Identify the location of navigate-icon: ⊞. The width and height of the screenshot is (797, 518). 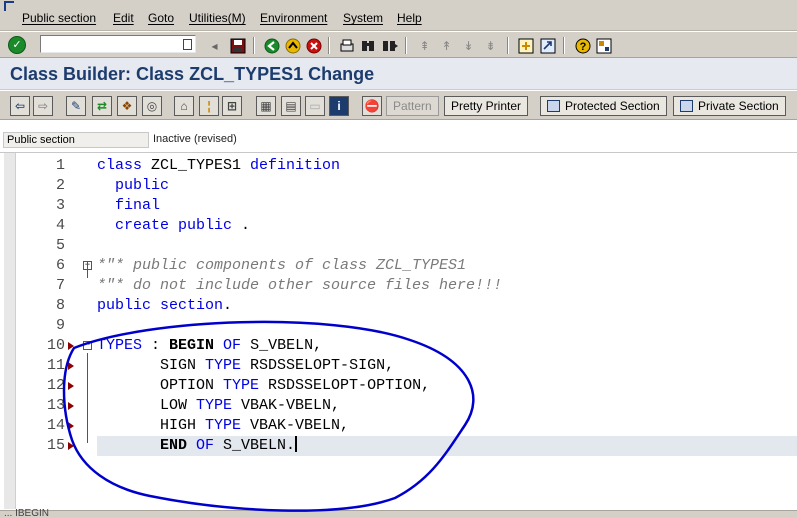
(232, 106).